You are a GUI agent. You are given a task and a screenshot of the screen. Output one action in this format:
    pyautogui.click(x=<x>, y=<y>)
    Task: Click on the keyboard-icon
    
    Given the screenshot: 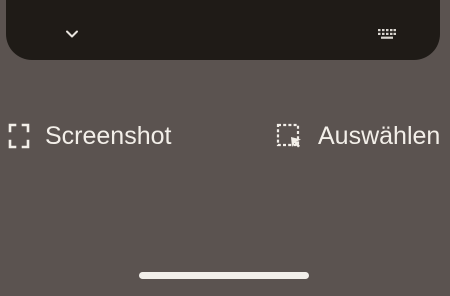 What is the action you would take?
    pyautogui.click(x=387, y=34)
    